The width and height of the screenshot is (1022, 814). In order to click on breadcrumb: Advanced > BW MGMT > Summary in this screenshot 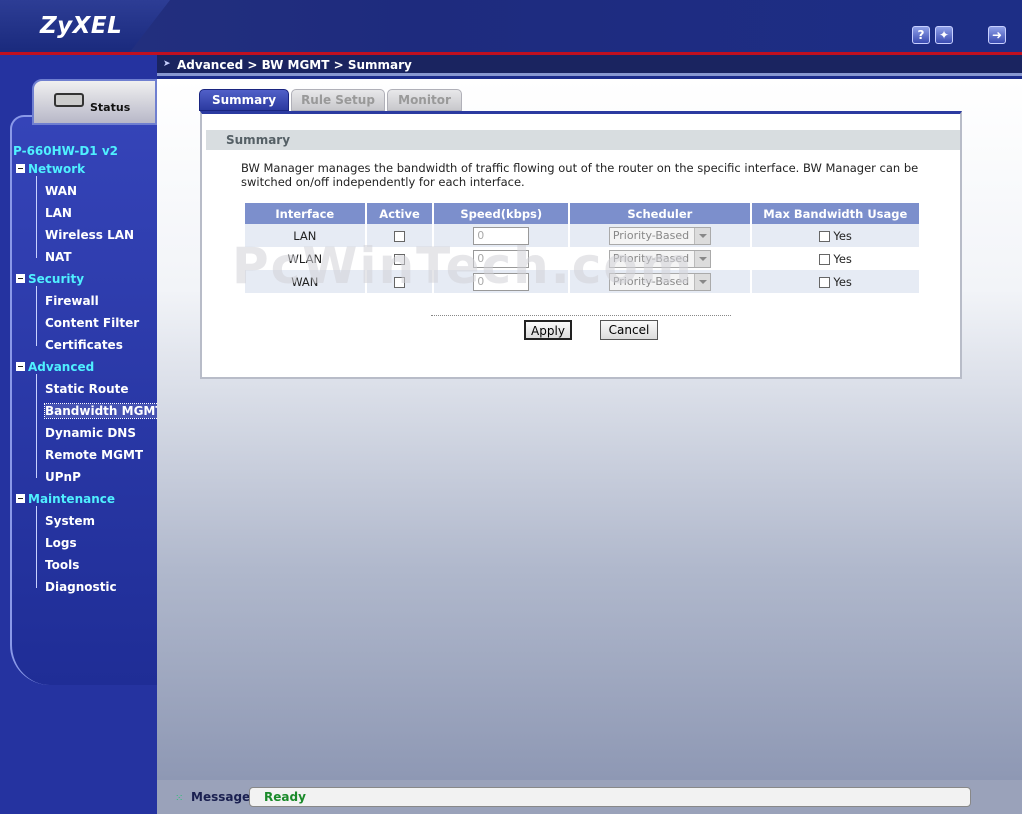, I will do `click(294, 65)`.